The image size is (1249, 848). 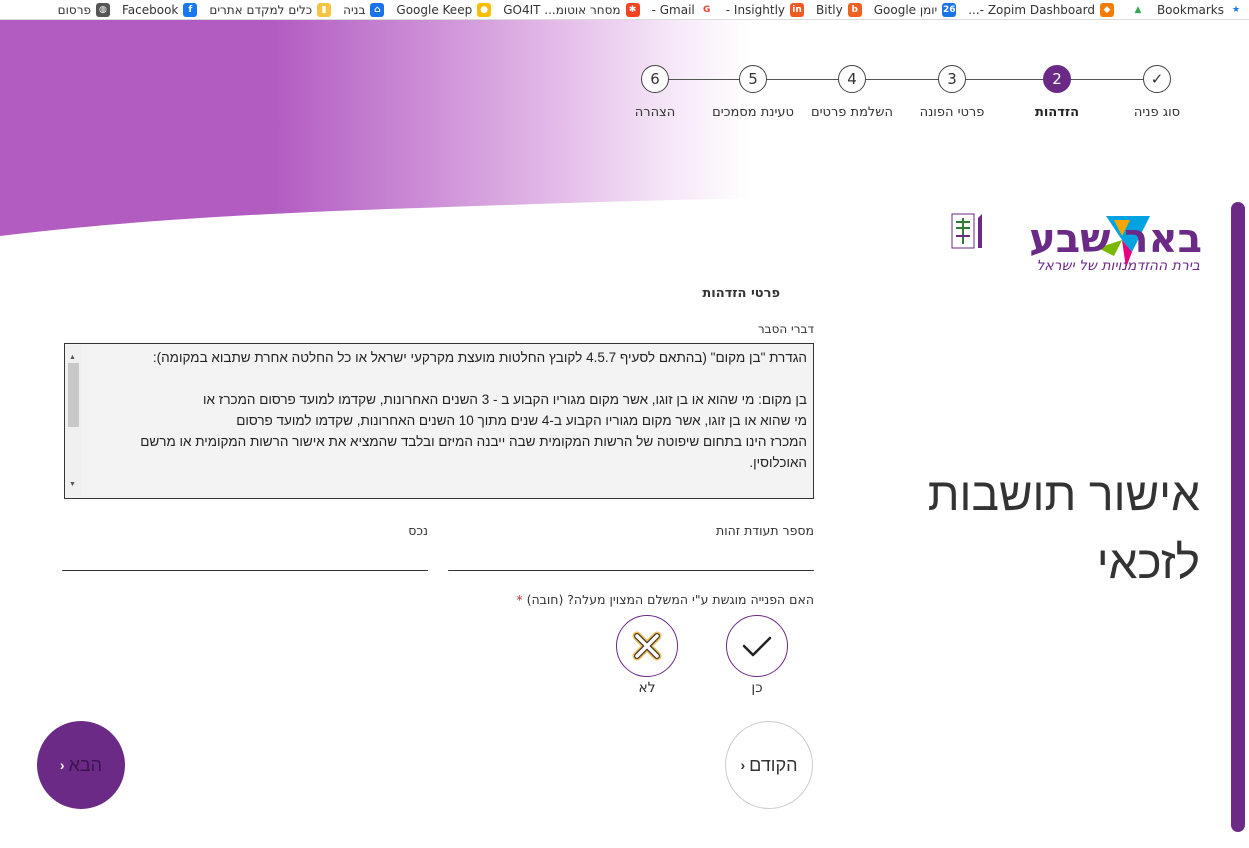 I want to click on folder-icon: ▮, so click(x=324, y=9).